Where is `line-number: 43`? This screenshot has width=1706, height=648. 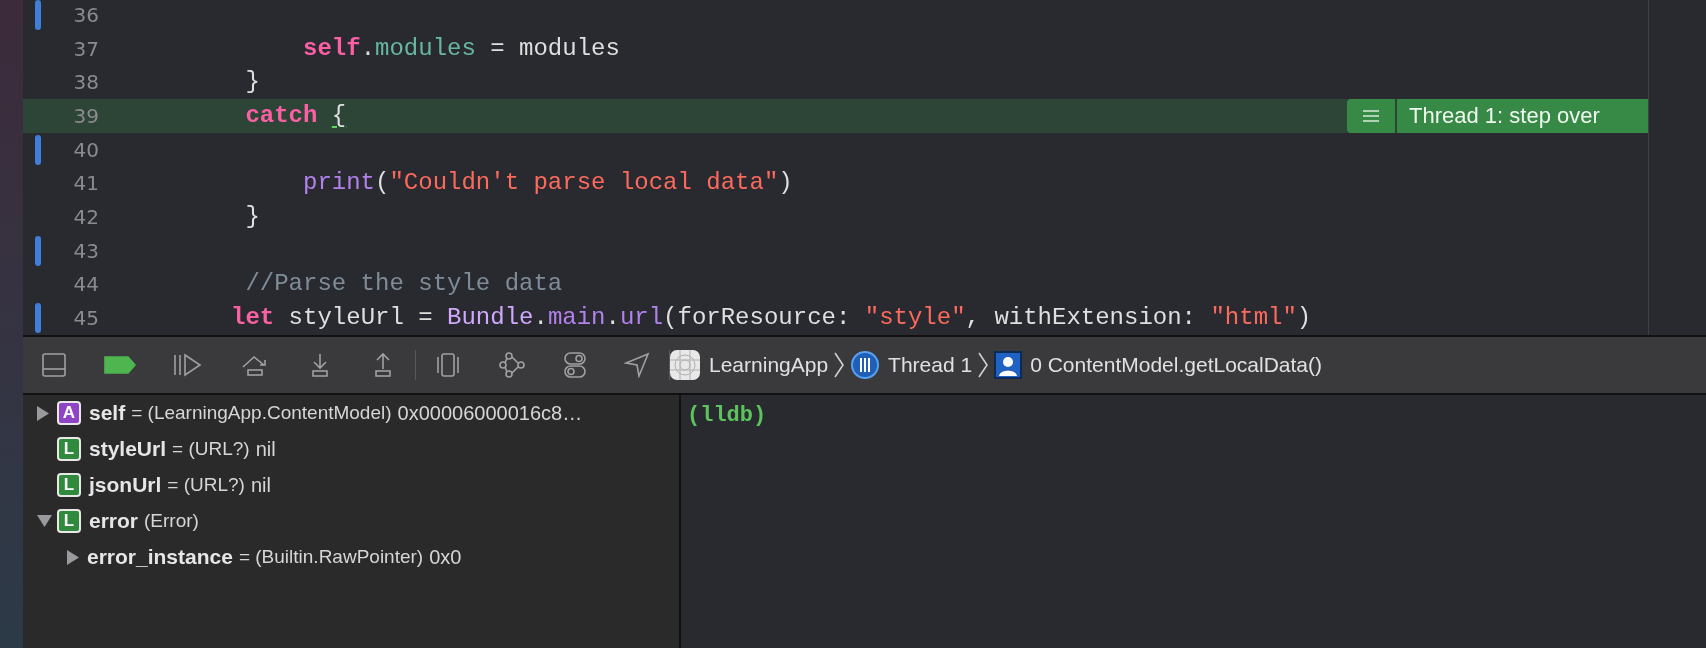
line-number: 43 is located at coordinates (85, 251).